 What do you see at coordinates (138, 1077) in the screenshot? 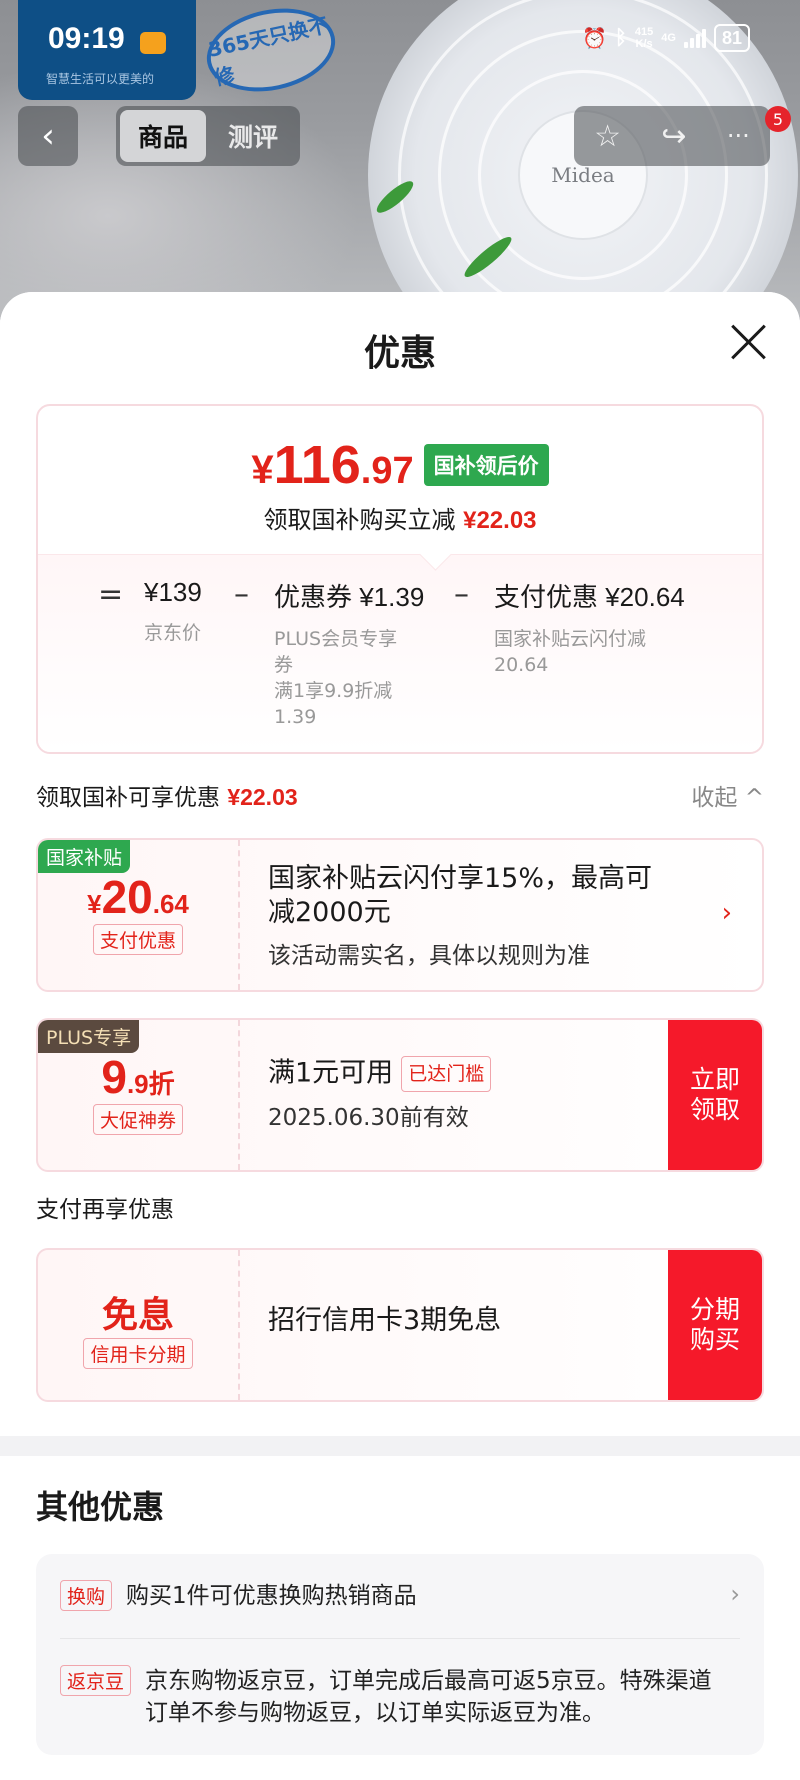
I see `coupon-discount: 9.9折` at bounding box center [138, 1077].